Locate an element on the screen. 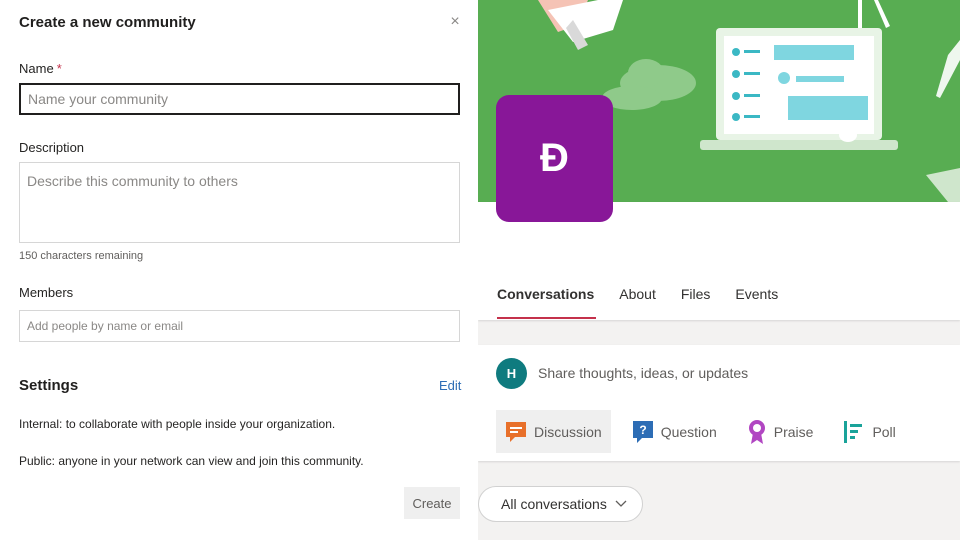 This screenshot has width=960, height=540. characters-remaining: 150 characters remaining is located at coordinates (81, 256).